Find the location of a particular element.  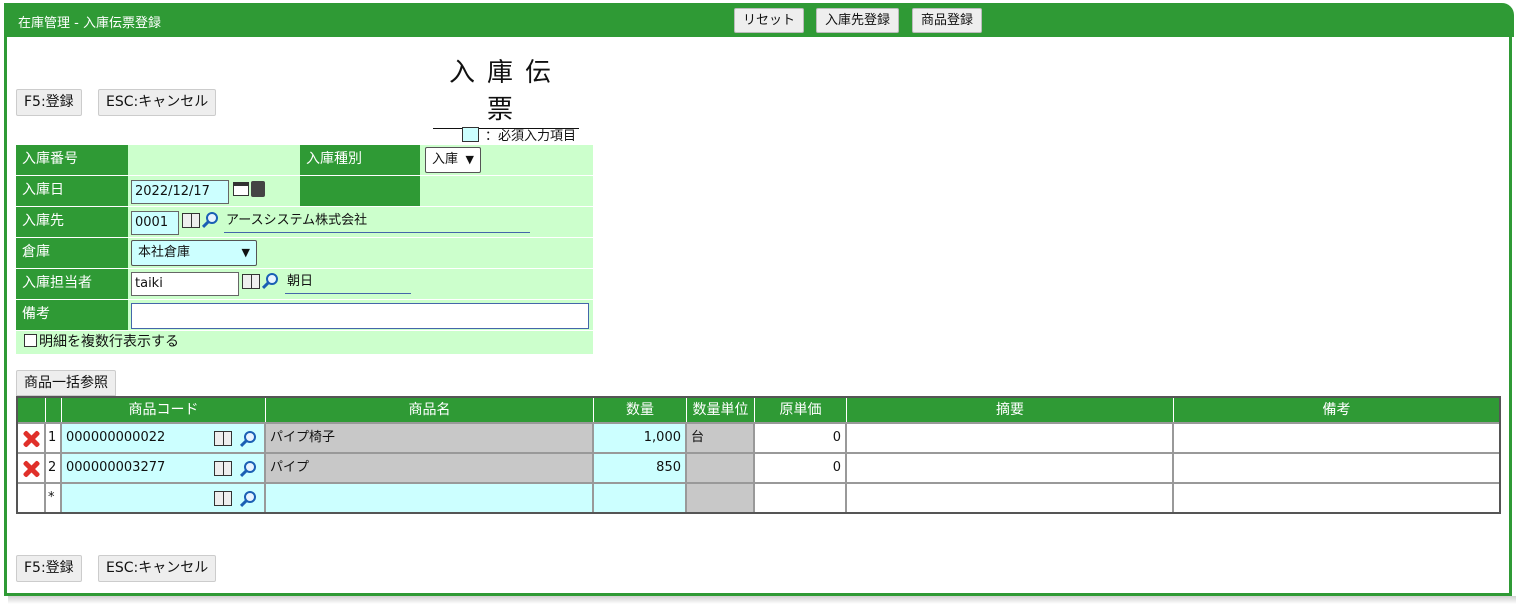

bulk-reference-button: 商品一括参照 is located at coordinates (66, 383).